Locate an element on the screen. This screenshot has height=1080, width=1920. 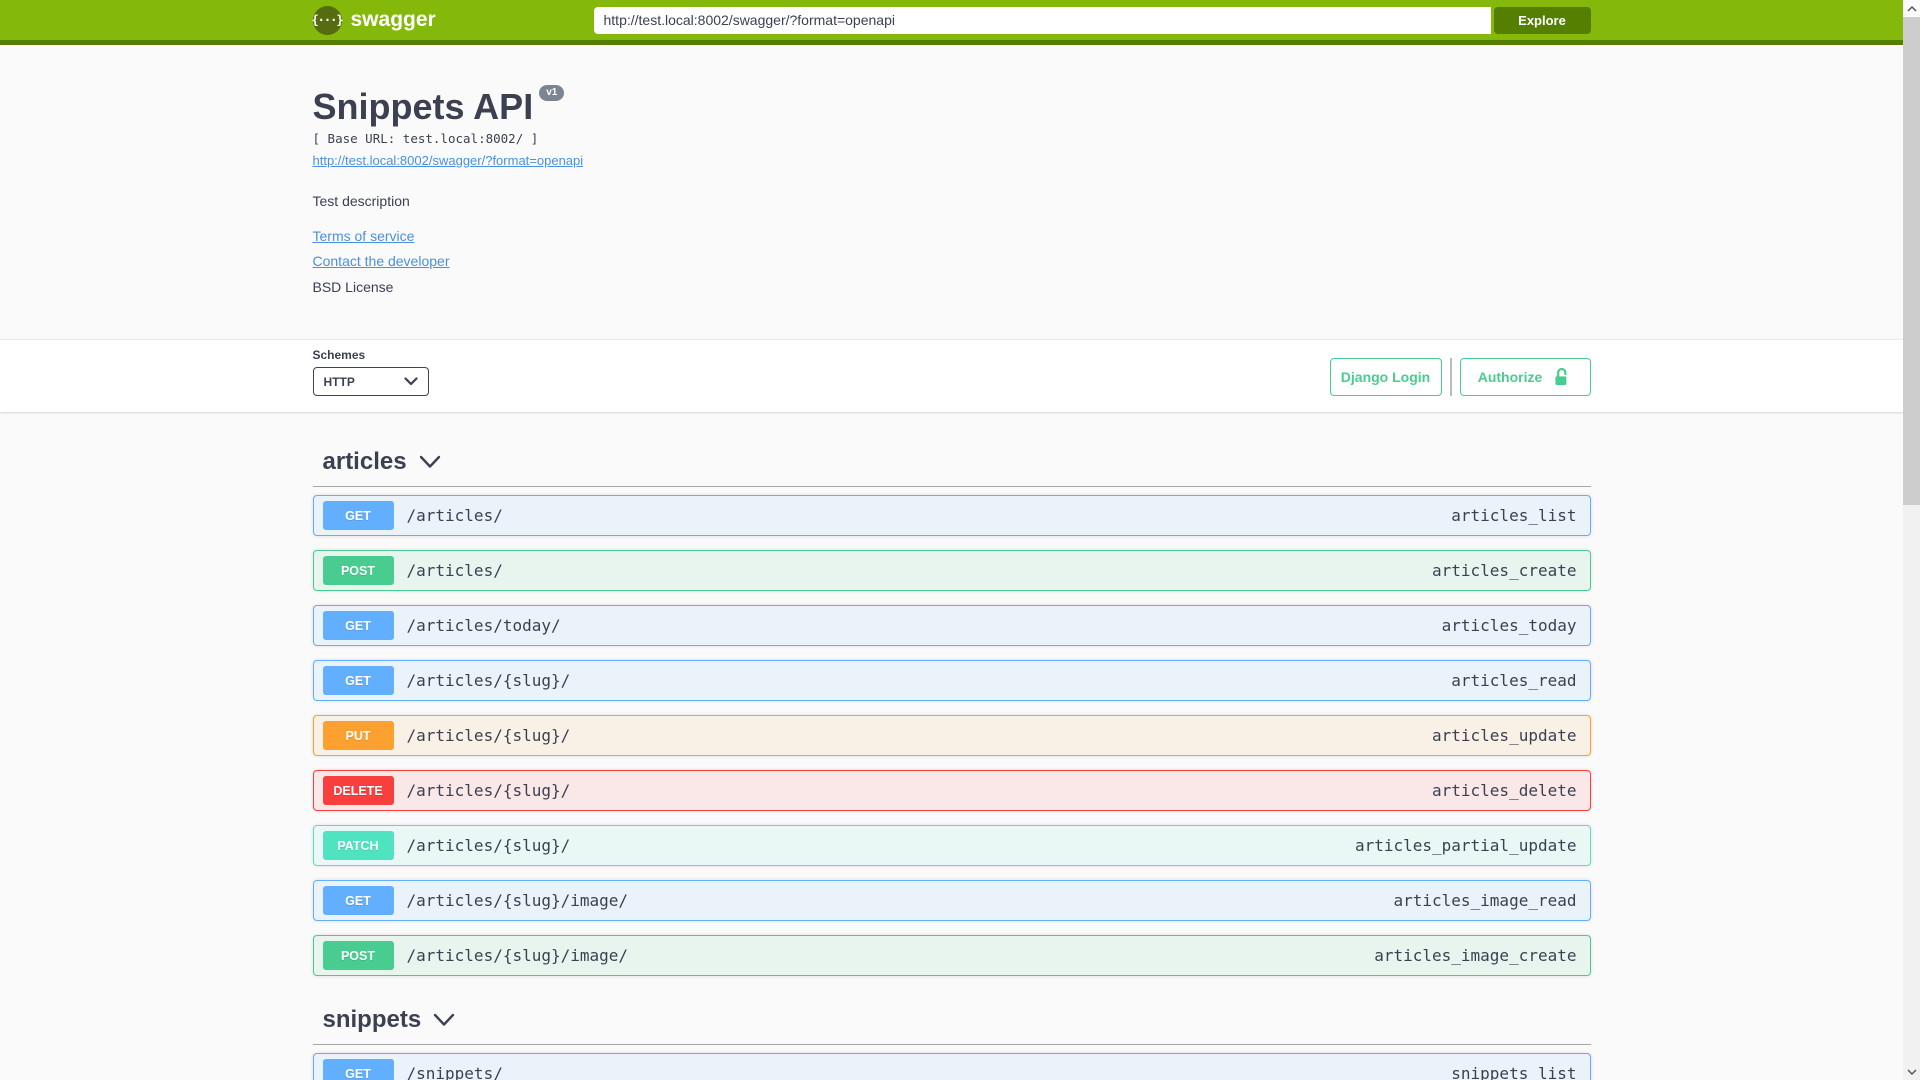
scrollbar-up-button is located at coordinates (1911, 8).